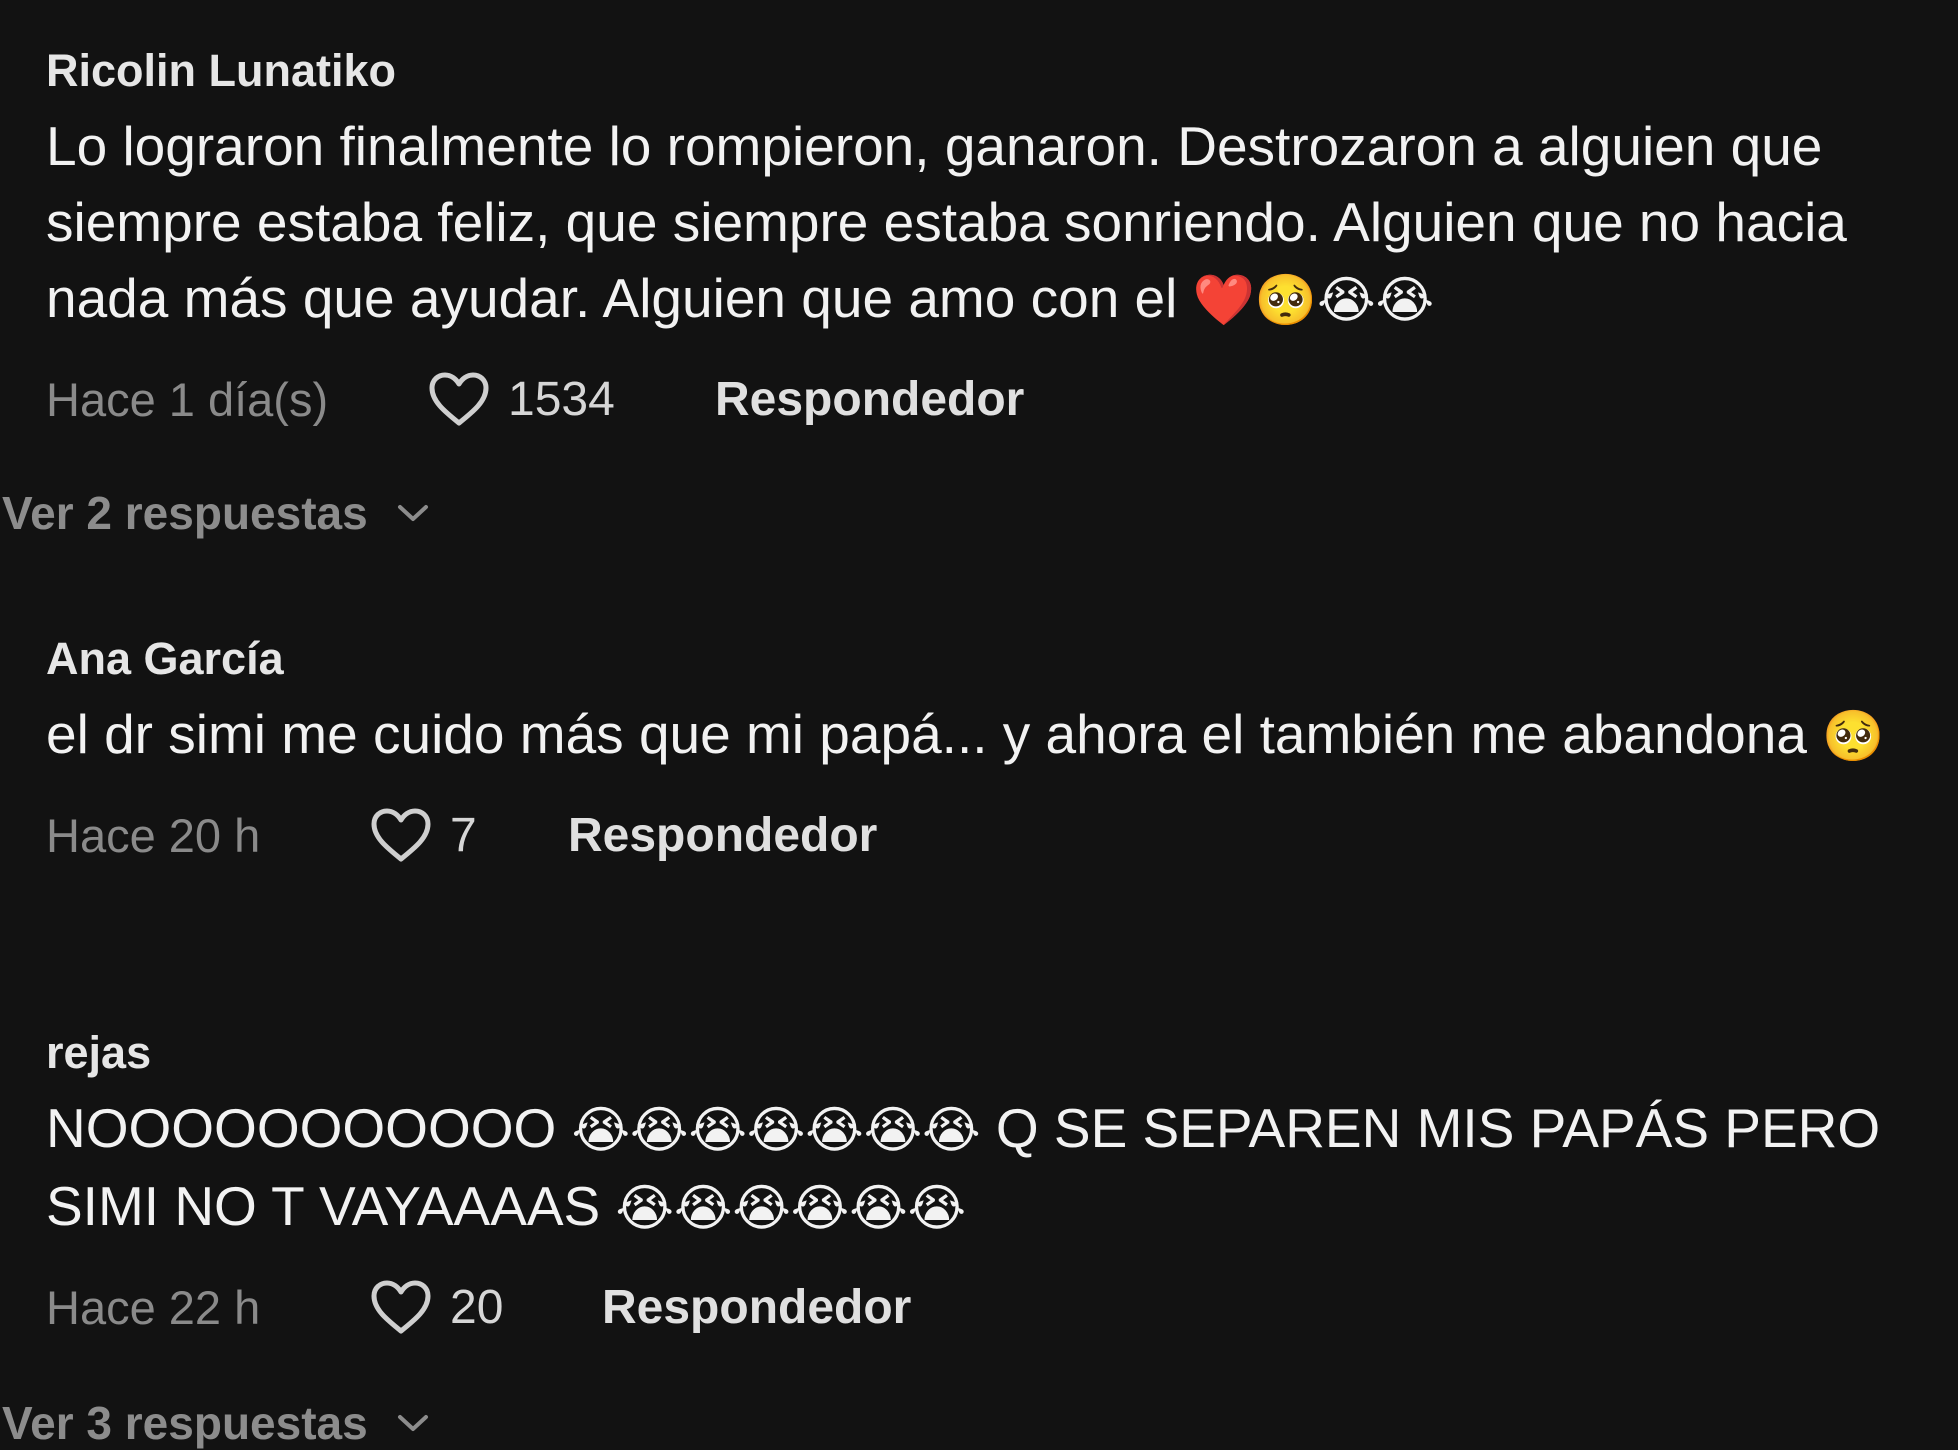 The image size is (1958, 1450). Describe the element at coordinates (986, 659) in the screenshot. I see `comment-username: Ana García` at that location.